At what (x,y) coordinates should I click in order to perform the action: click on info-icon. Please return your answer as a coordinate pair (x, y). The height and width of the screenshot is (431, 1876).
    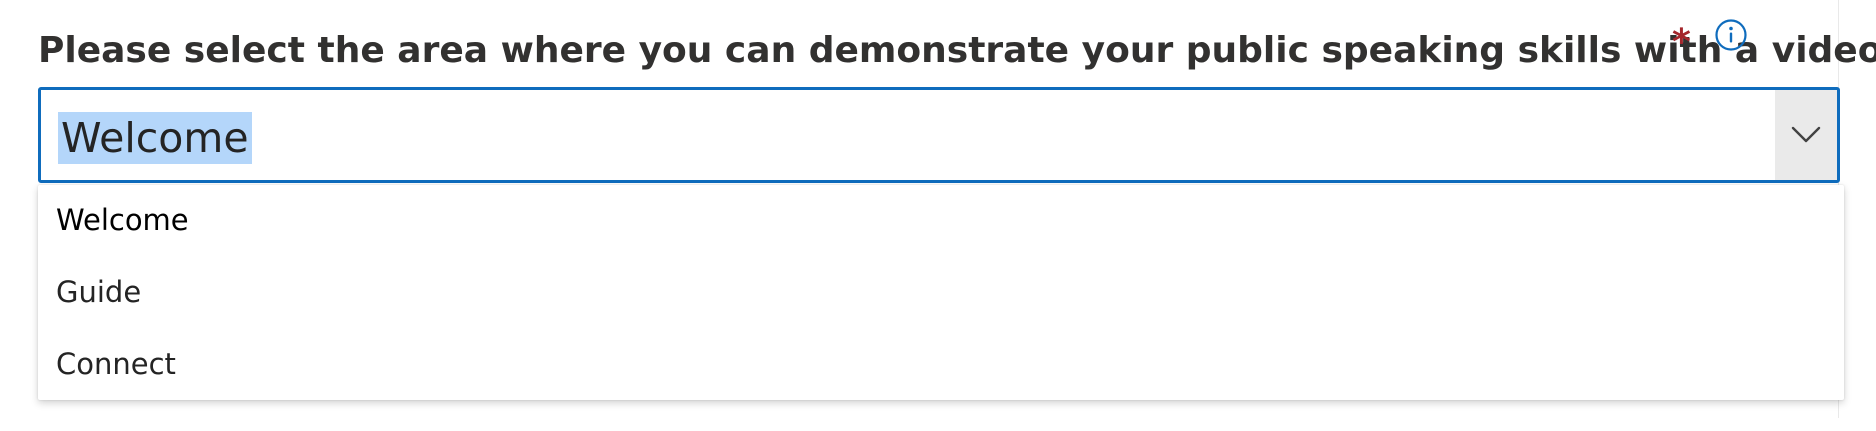
    Looking at the image, I should click on (1731, 35).